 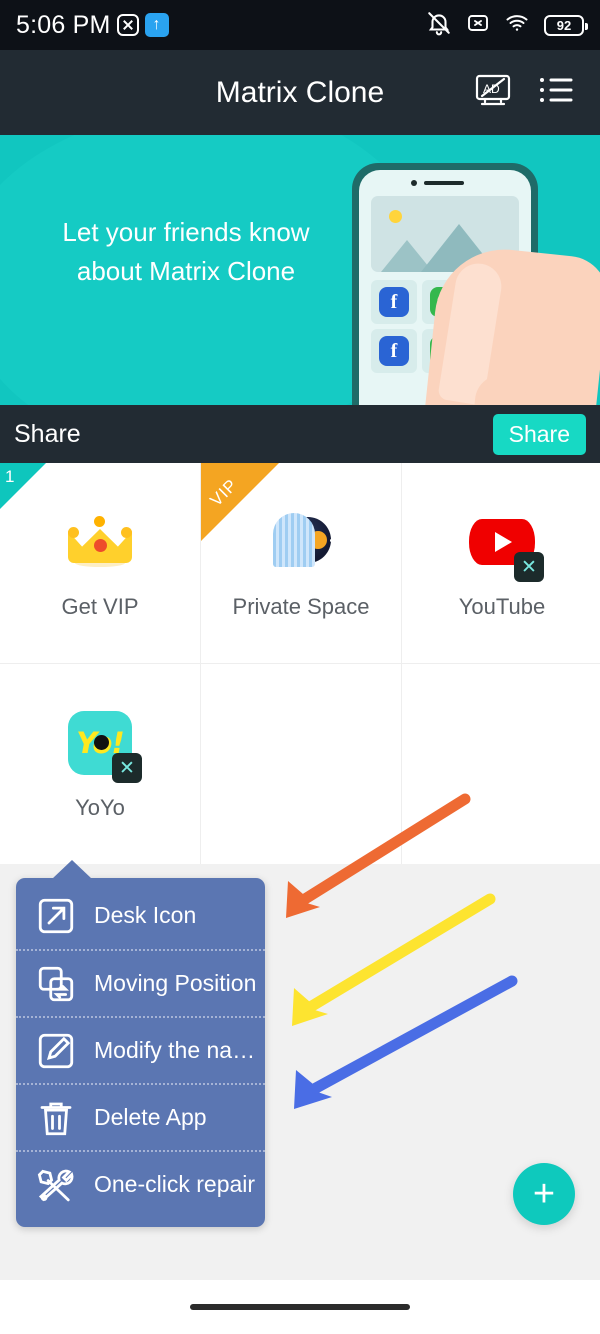 I want to click on external-link-icon, so click(x=56, y=916).